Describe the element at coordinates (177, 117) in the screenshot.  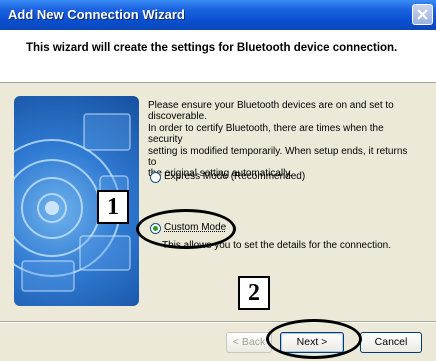
I see `message-line: discoverable.` at that location.